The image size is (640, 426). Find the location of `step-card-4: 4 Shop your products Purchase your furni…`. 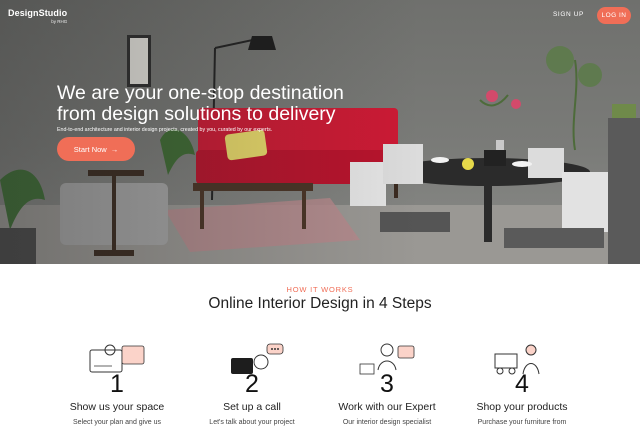

step-card-4: 4 Shop your products Purchase your furni… is located at coordinates (522, 383).